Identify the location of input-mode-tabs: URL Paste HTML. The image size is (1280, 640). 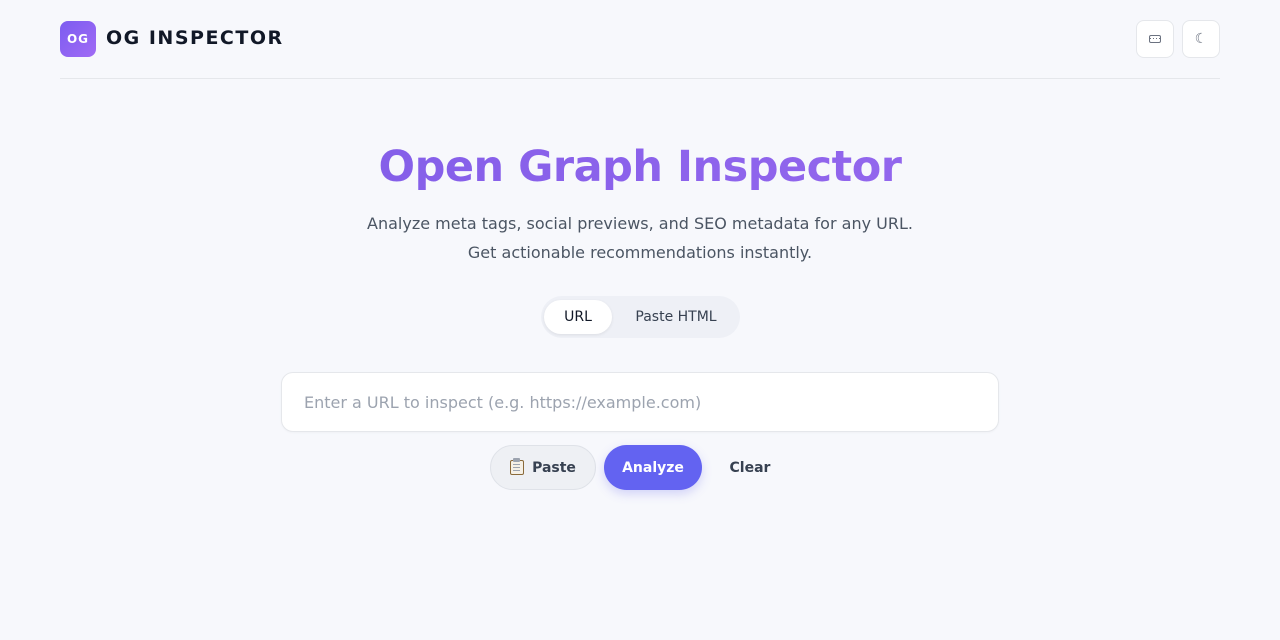
(640, 317).